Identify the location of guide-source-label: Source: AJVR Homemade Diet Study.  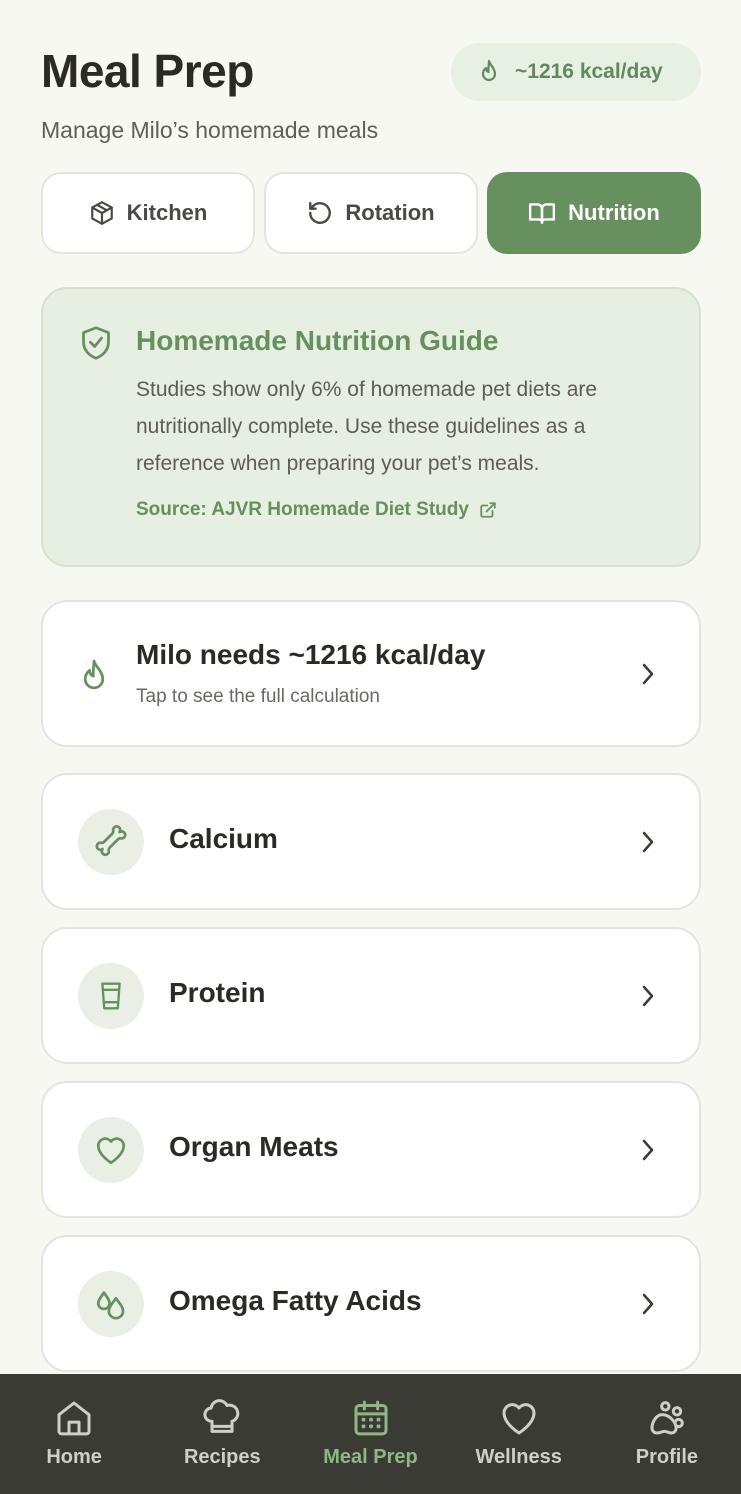
(302, 509).